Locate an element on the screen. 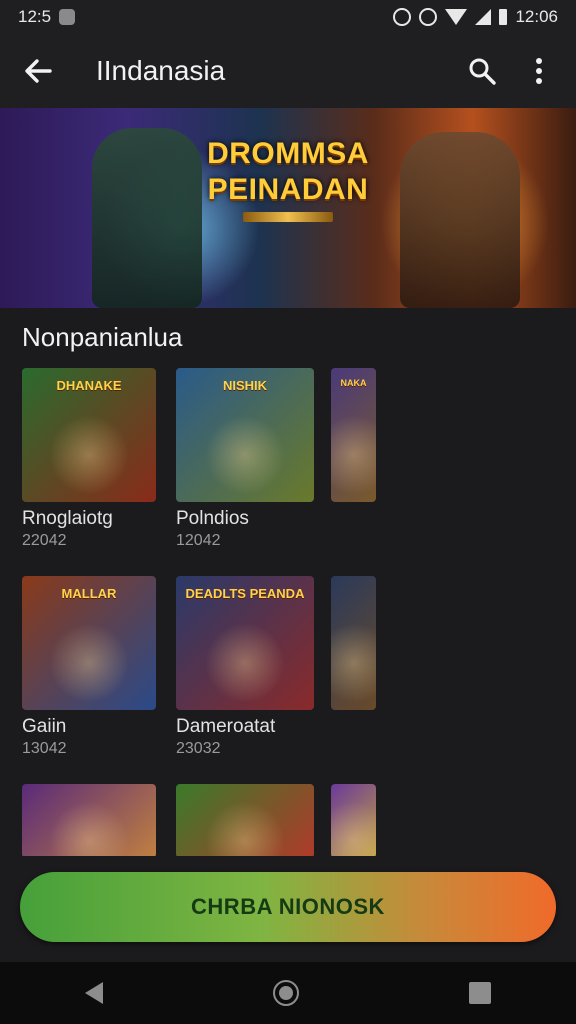  status-right: 12:06 is located at coordinates (475, 17).